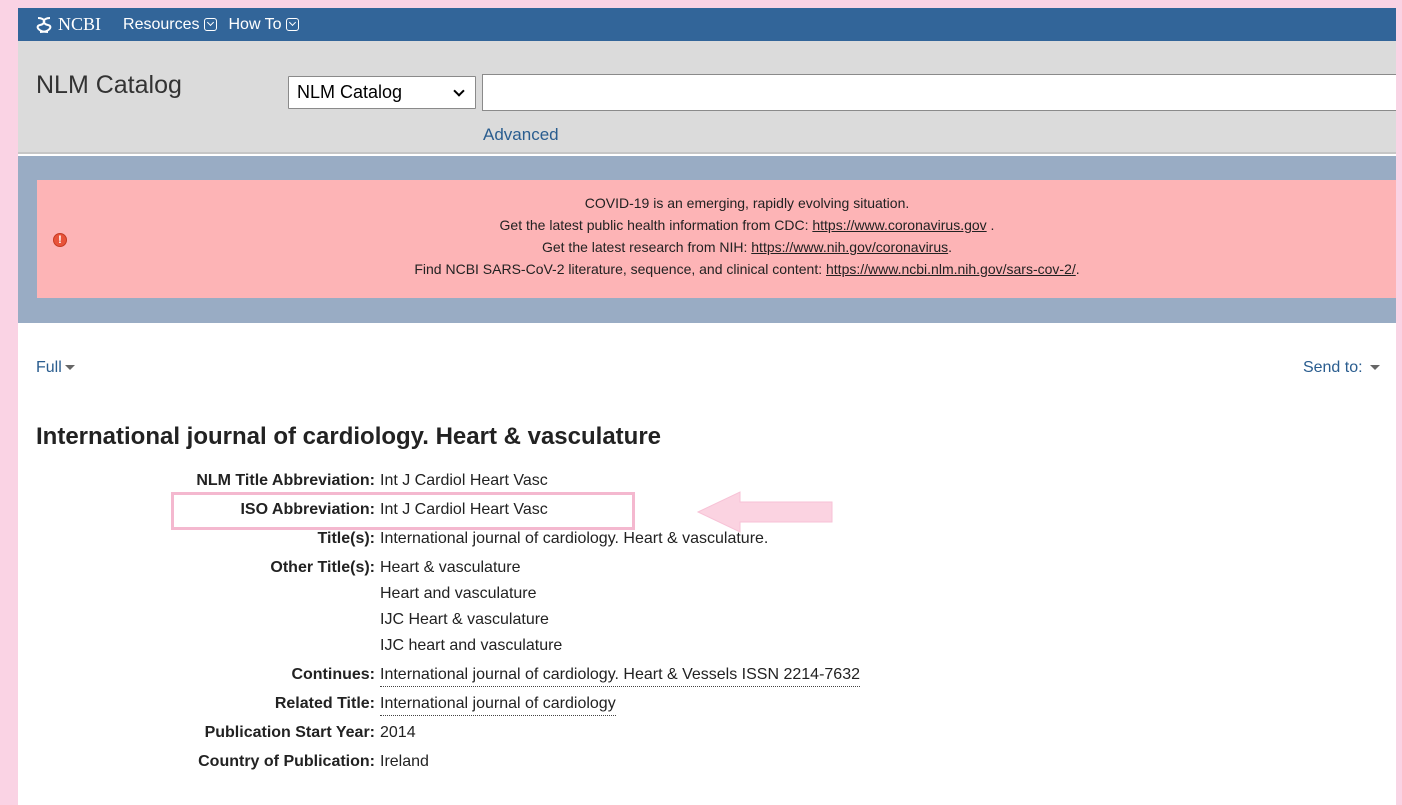  Describe the element at coordinates (899, 225) in the screenshot. I see `alert-link: https://www.coronavirus.gov` at that location.